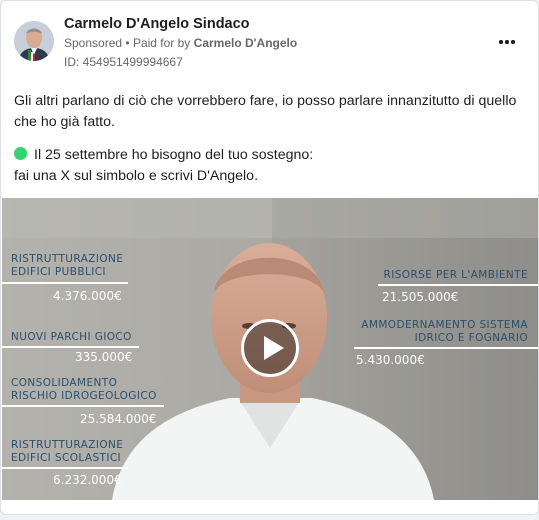  I want to click on play-icon, so click(274, 348).